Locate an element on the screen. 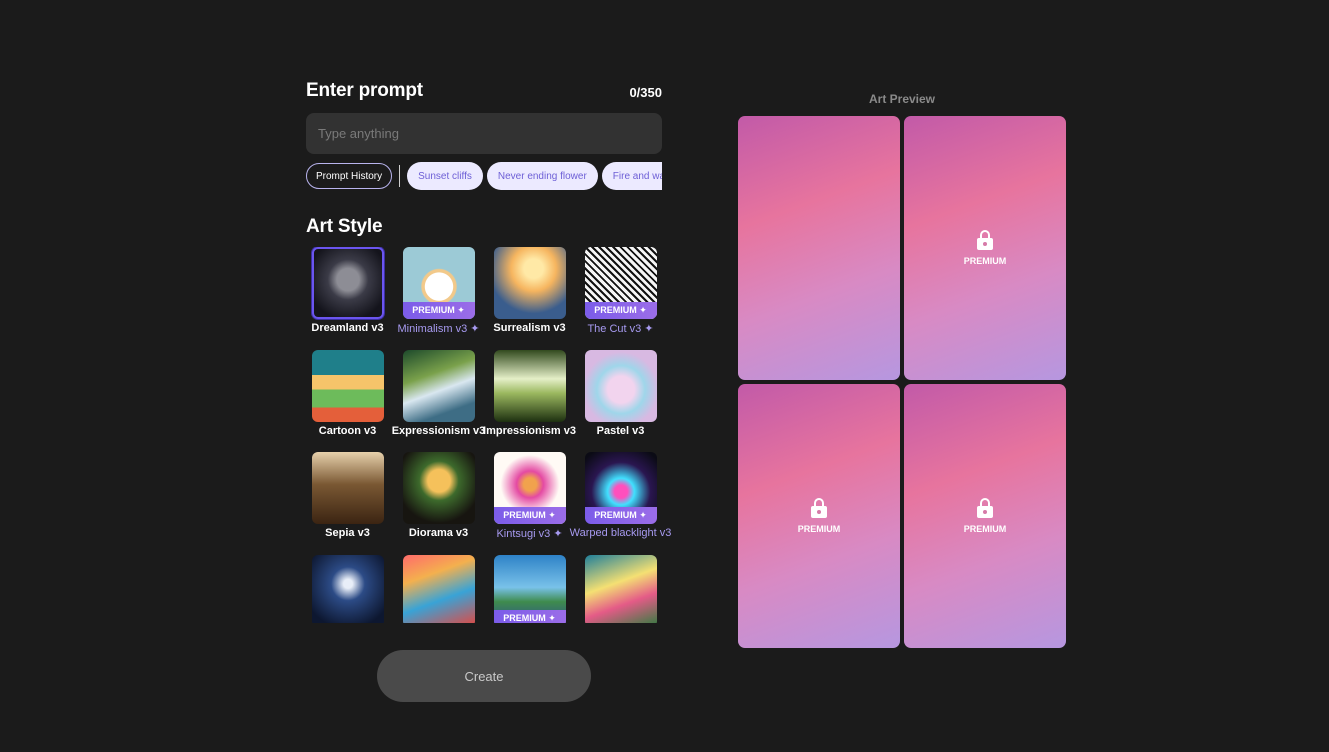 The height and width of the screenshot is (752, 1329). art-style-title: Art Style is located at coordinates (344, 226).